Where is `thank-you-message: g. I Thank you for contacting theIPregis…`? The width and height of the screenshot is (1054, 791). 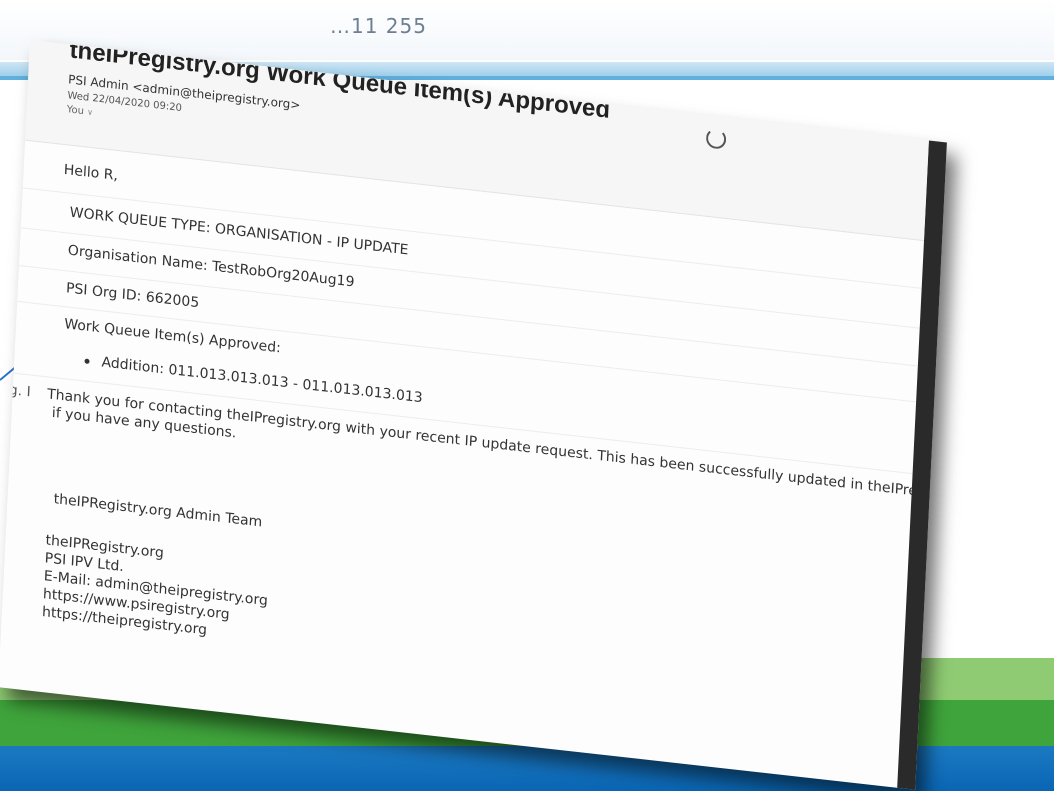
thank-you-message: g. I Thank you for contacting theIPregis… is located at coordinates (477, 444).